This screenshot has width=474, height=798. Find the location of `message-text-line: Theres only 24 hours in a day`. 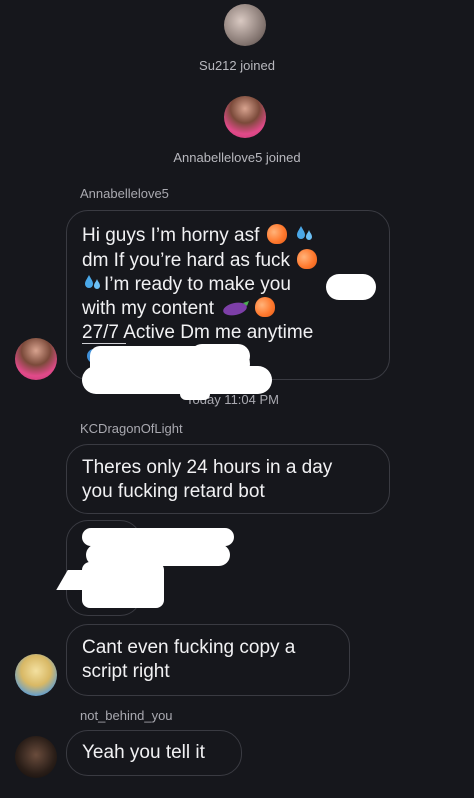

message-text-line: Theres only 24 hours in a day is located at coordinates (207, 467).